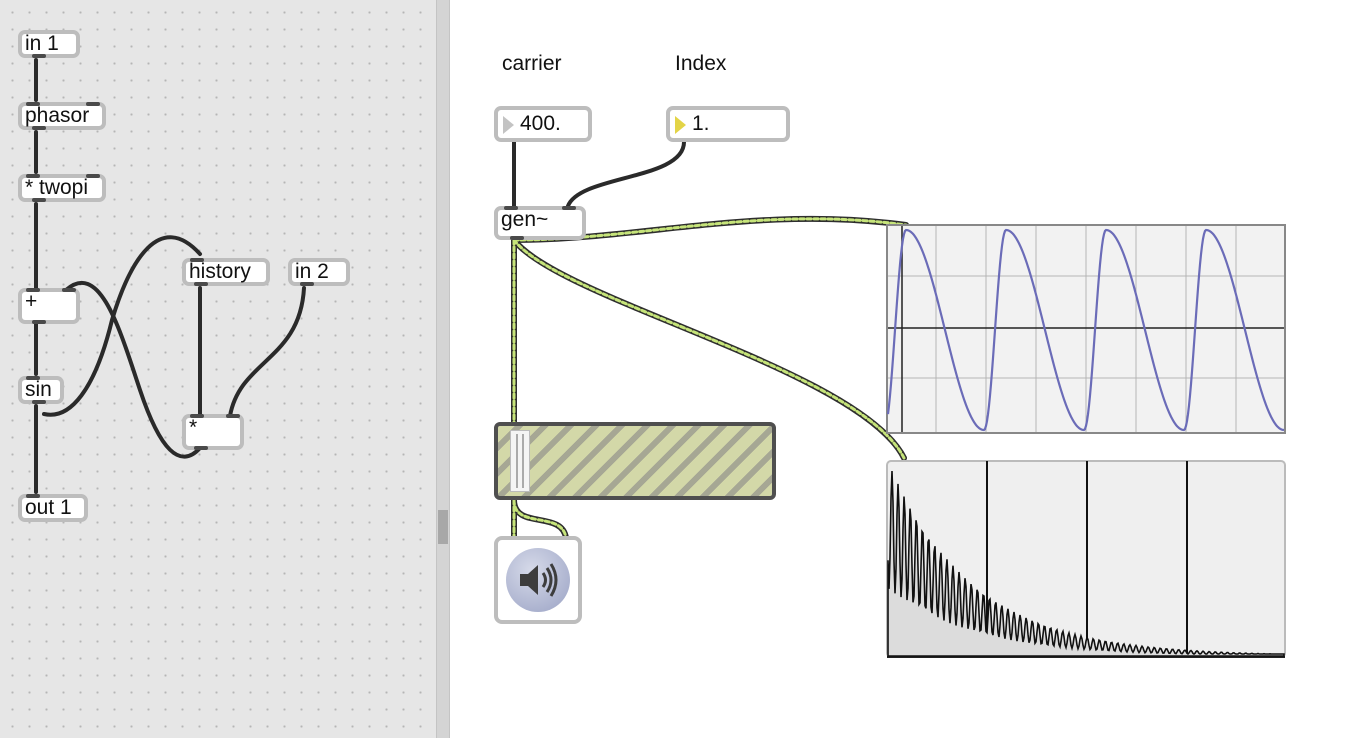 The width and height of the screenshot is (1356, 738). Describe the element at coordinates (443, 369) in the screenshot. I see `split-divider` at that location.